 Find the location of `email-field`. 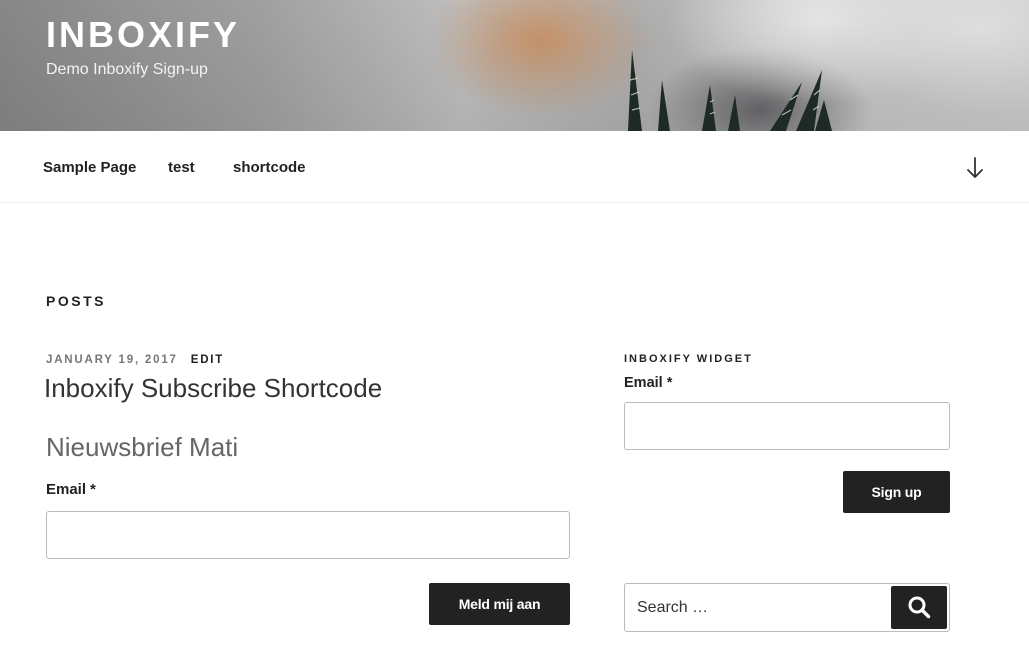

email-field is located at coordinates (308, 535).